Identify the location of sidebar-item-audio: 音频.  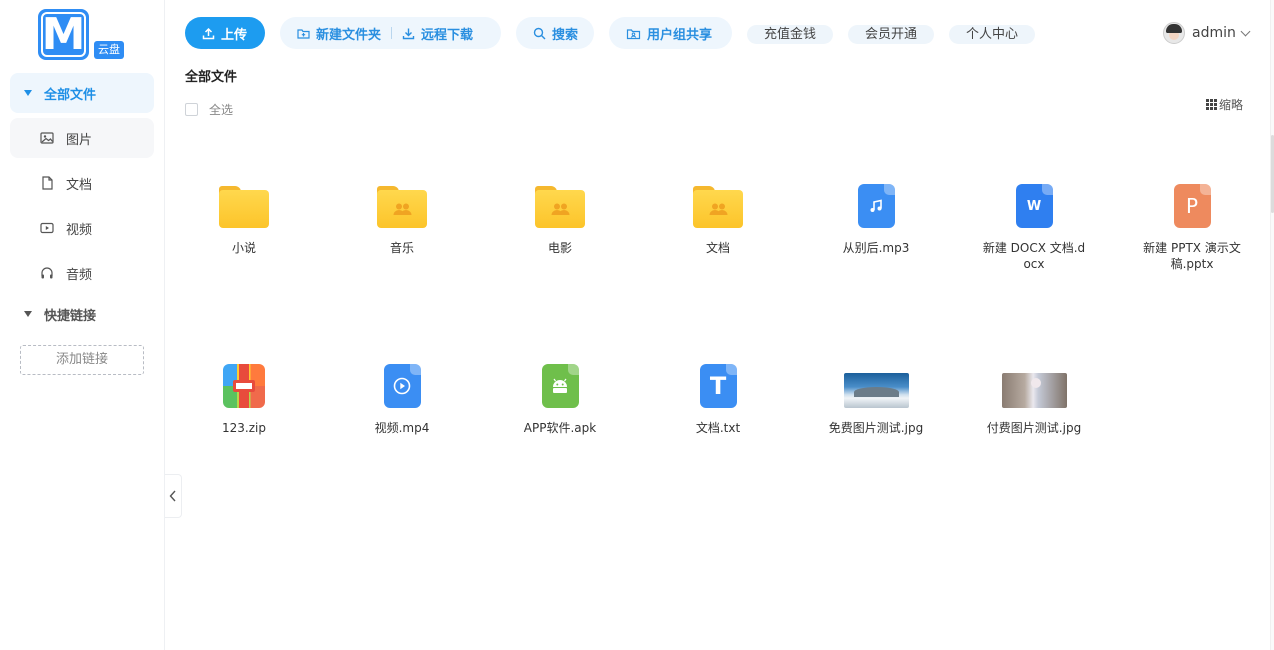
(82, 273).